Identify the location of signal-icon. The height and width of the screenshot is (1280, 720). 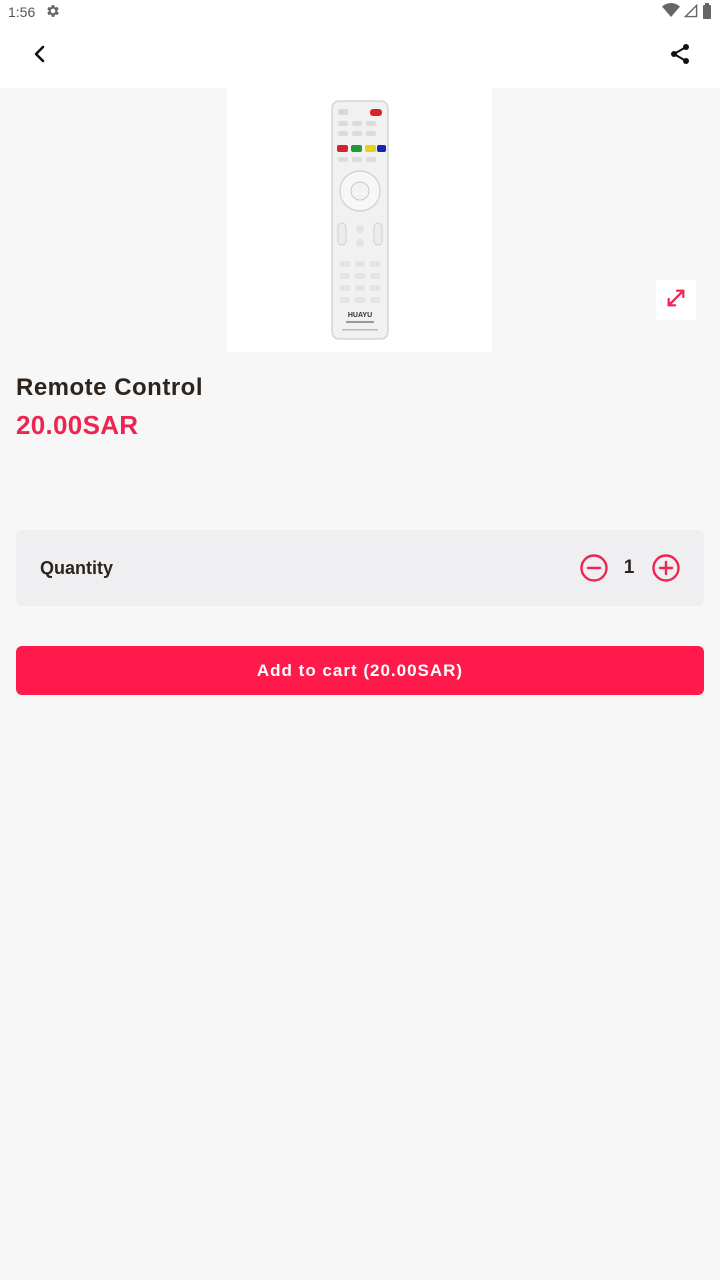
(690, 12).